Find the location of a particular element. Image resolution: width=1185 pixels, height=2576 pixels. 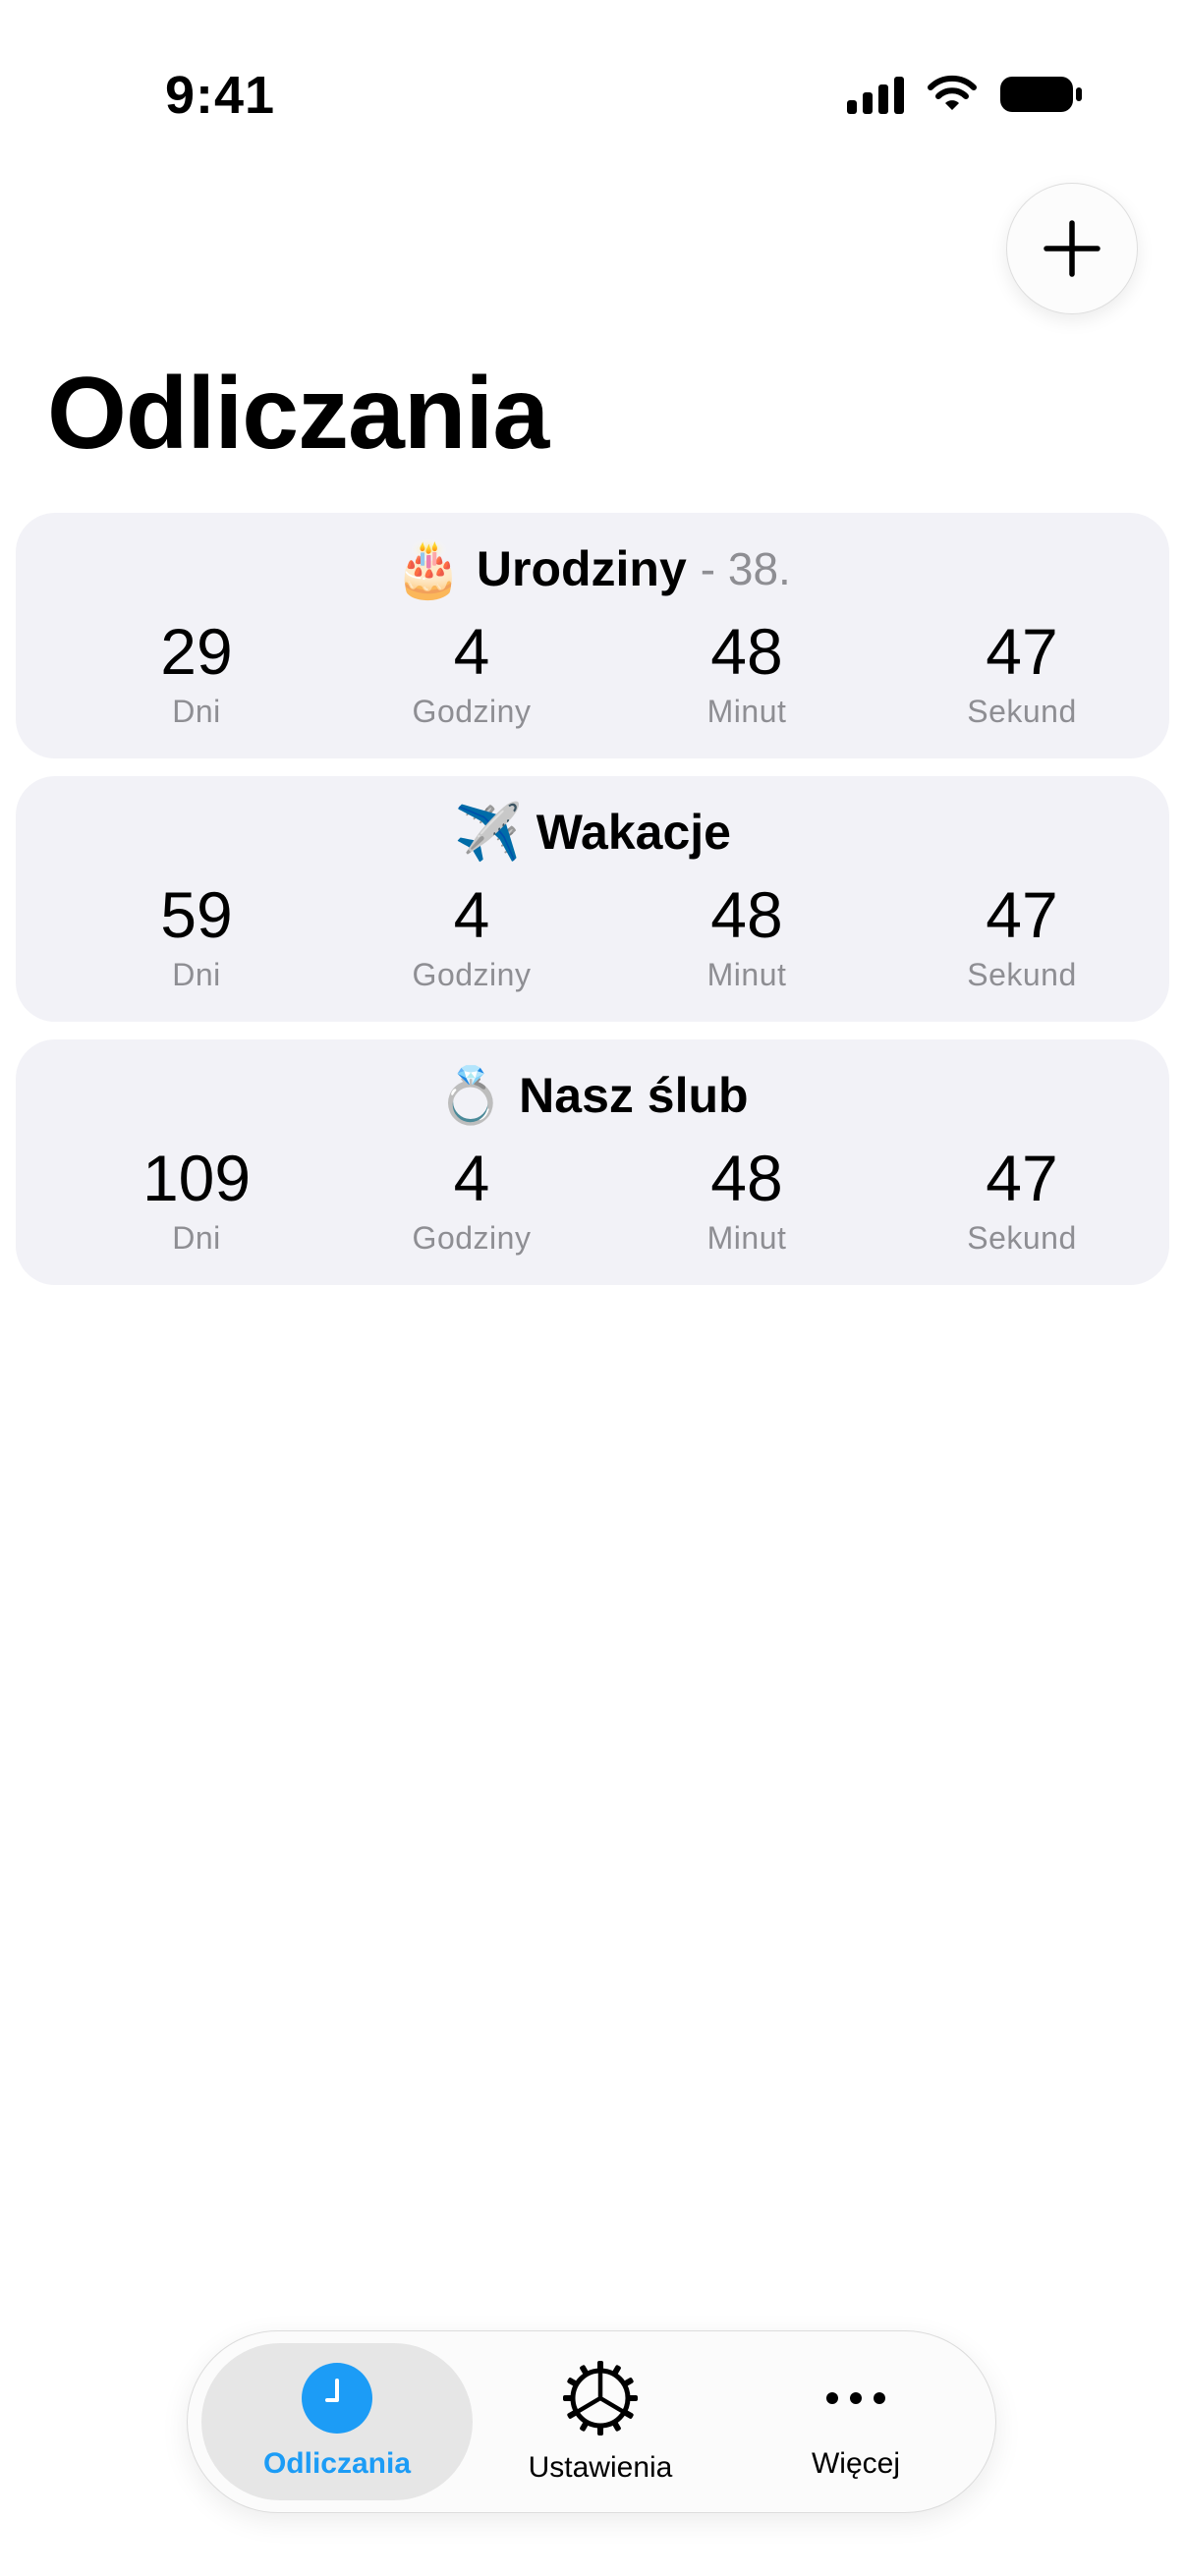

days-value: 109 is located at coordinates (197, 1178).